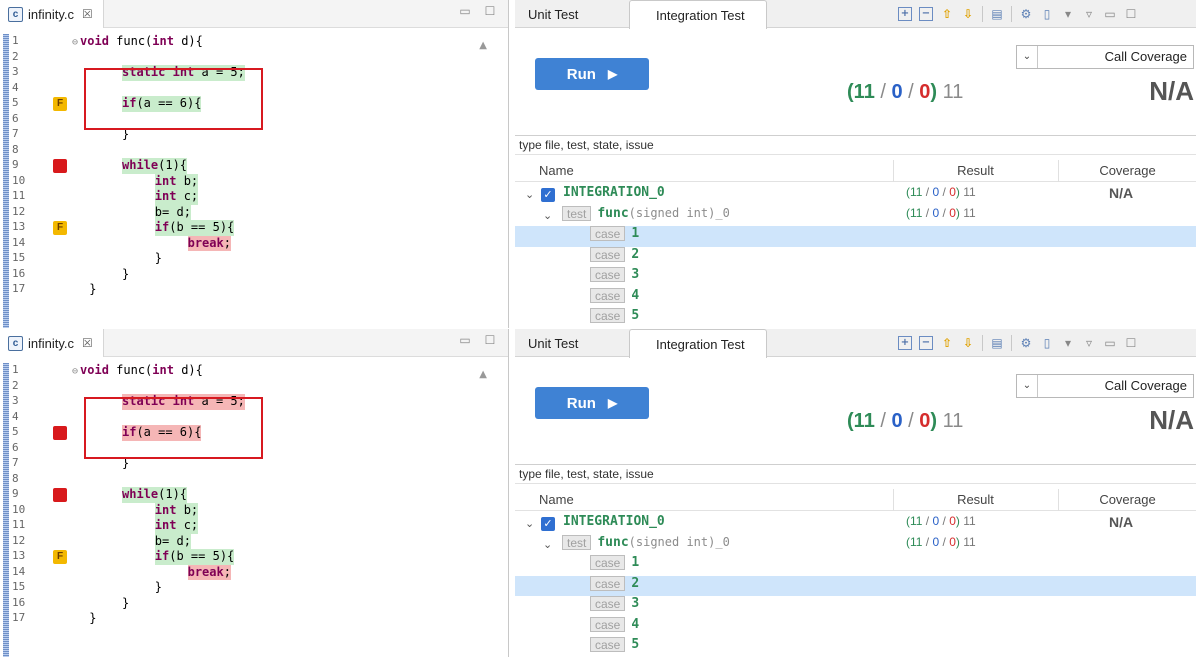 This screenshot has height=657, width=1196. I want to click on result-summary: (11 / 0 / 0) 11, so click(905, 421).